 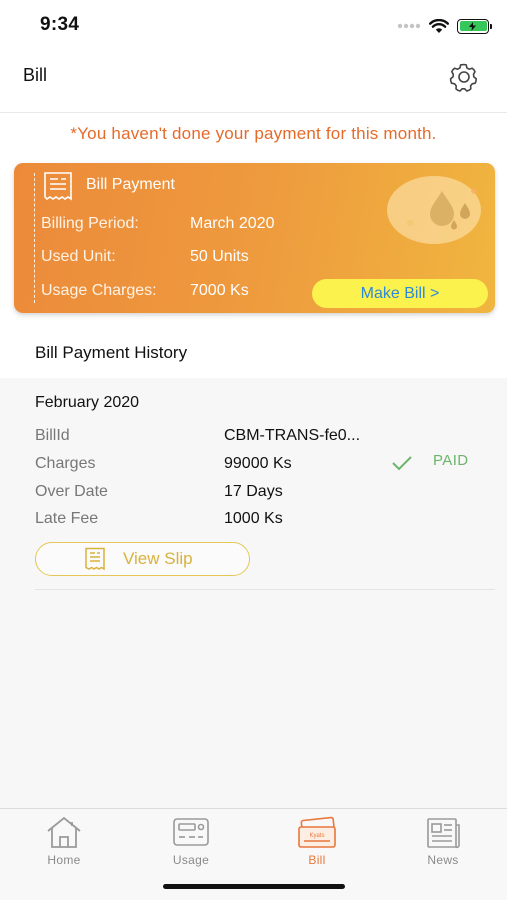 I want to click on bill-icon: Kyats, so click(x=317, y=832).